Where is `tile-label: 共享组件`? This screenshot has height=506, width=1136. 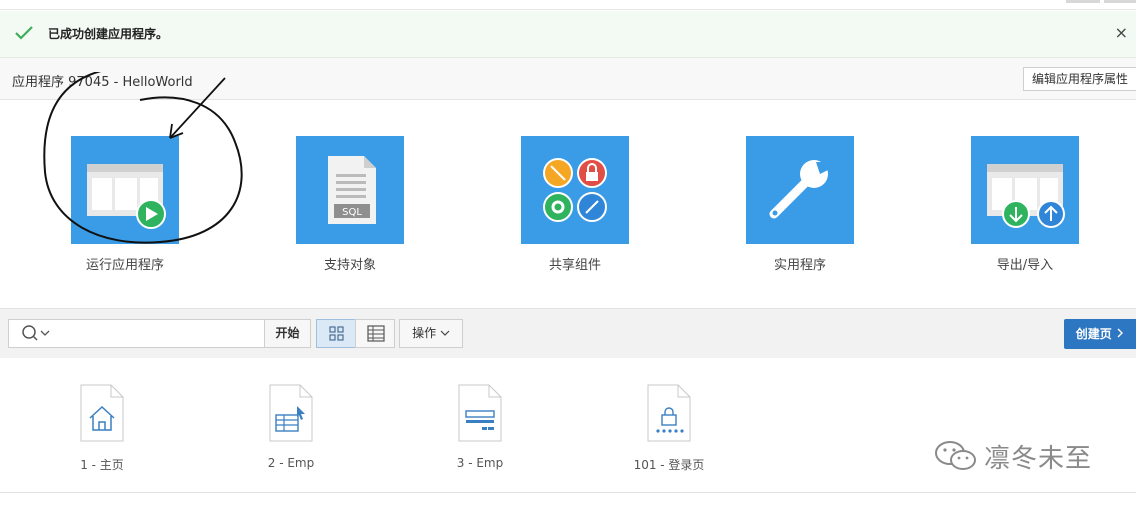
tile-label: 共享组件 is located at coordinates (574, 265).